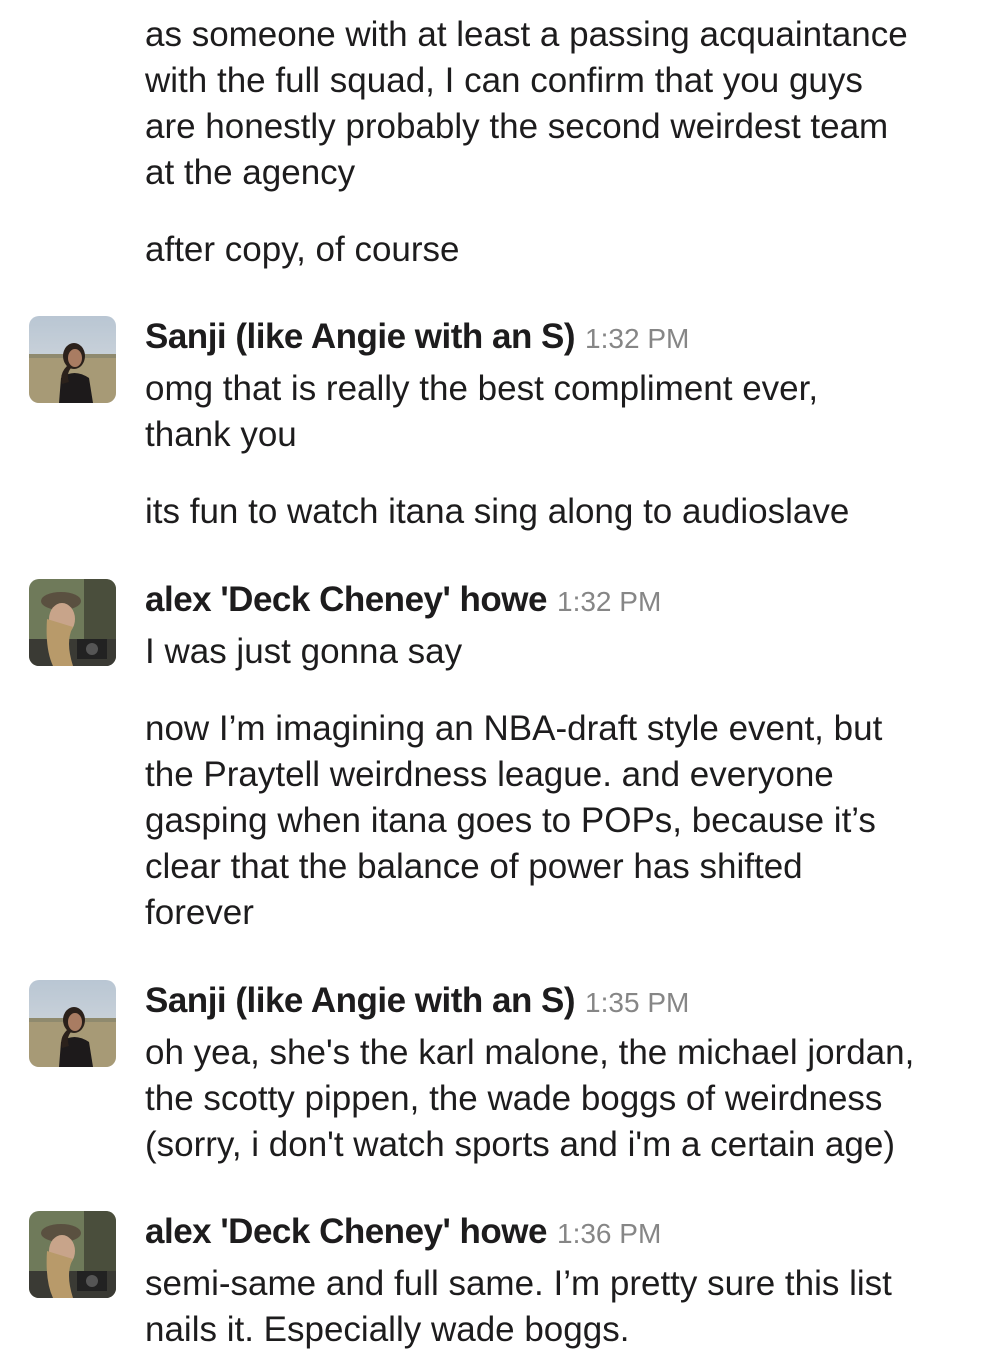  I want to click on message-text: after copy, of course, so click(302, 249).